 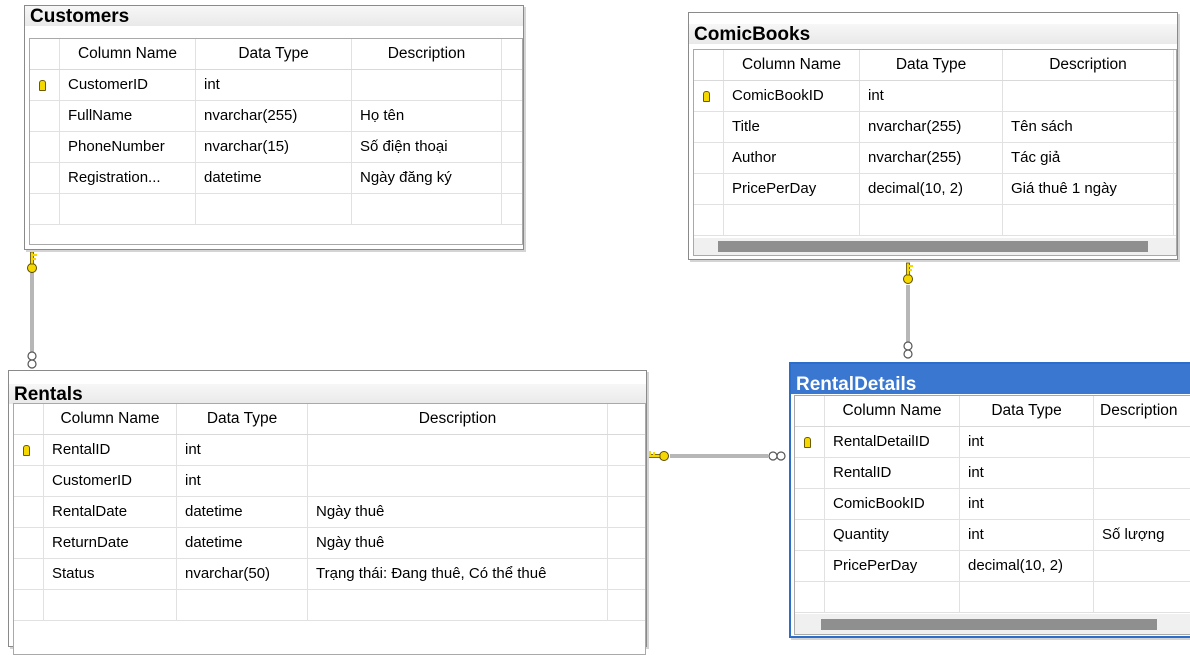 I want to click on table-row: RentalDetailID int, so click(x=992, y=442).